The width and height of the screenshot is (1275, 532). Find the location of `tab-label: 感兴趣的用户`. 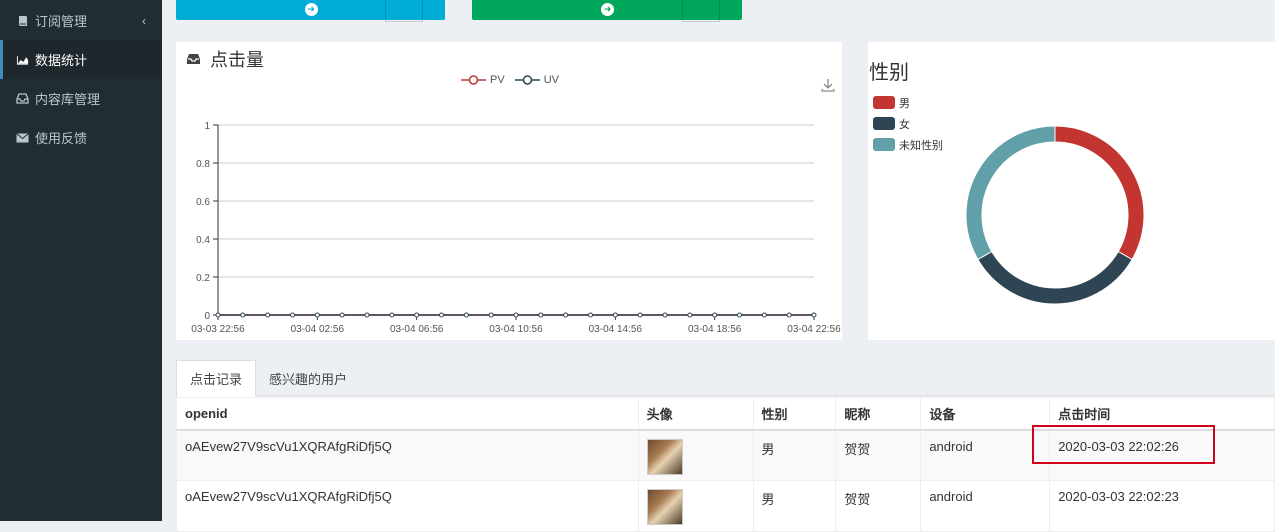

tab-label: 感兴趣的用户 is located at coordinates (308, 379).